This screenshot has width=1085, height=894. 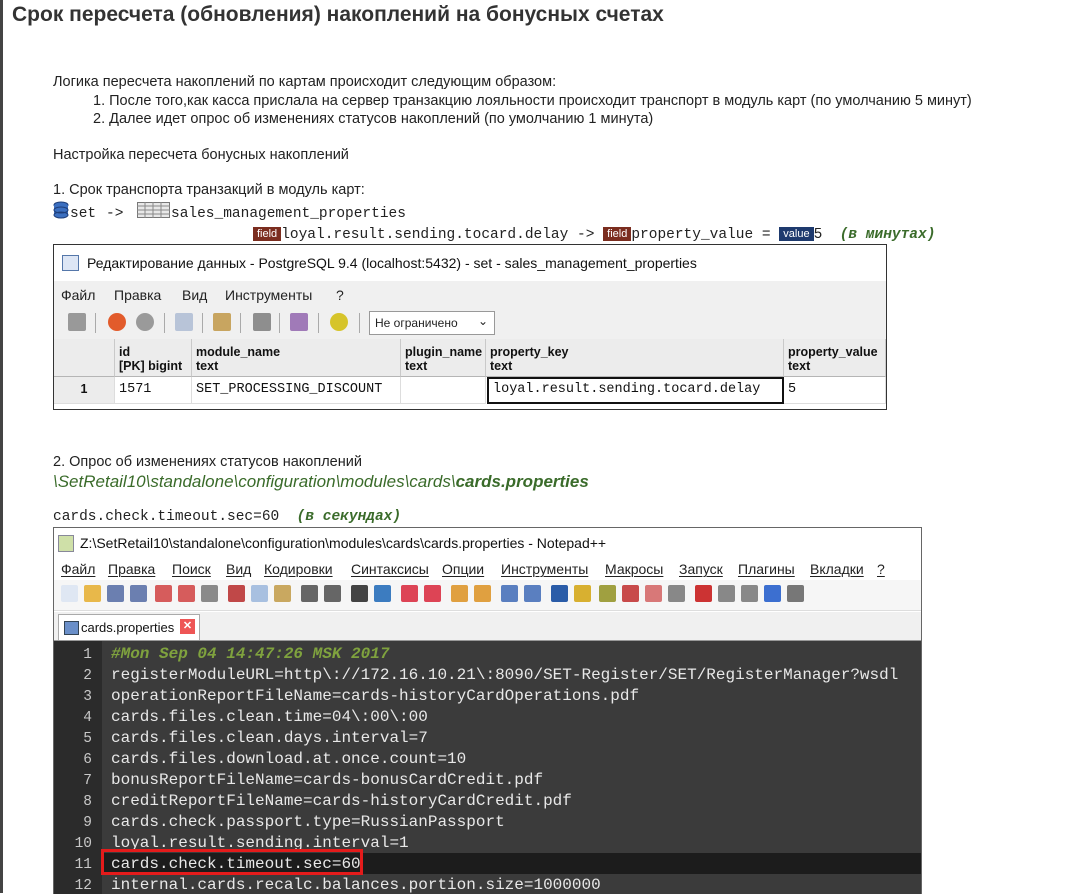 I want to click on folder-workspace-icon, so click(x=653, y=593).